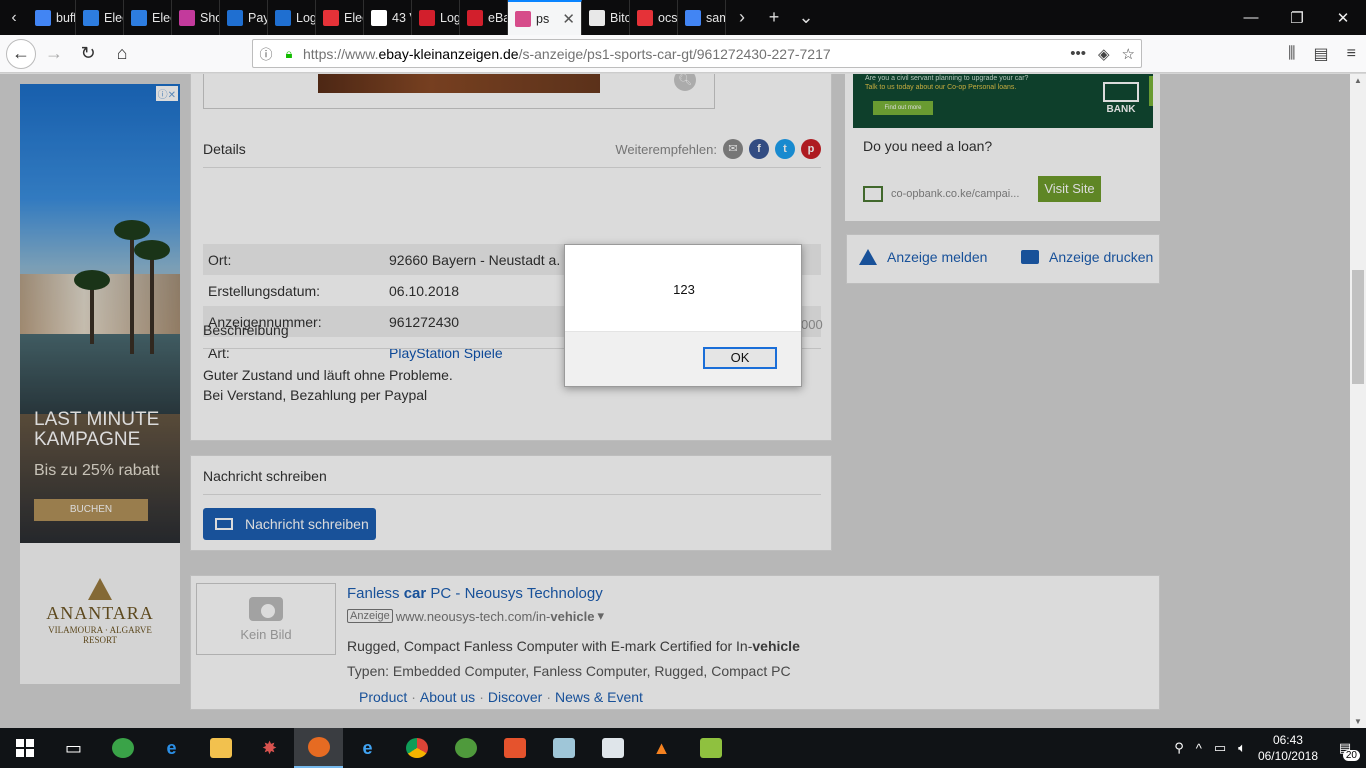 The image size is (1366, 768). Describe the element at coordinates (684, 289) in the screenshot. I see `alert-message: 123` at that location.